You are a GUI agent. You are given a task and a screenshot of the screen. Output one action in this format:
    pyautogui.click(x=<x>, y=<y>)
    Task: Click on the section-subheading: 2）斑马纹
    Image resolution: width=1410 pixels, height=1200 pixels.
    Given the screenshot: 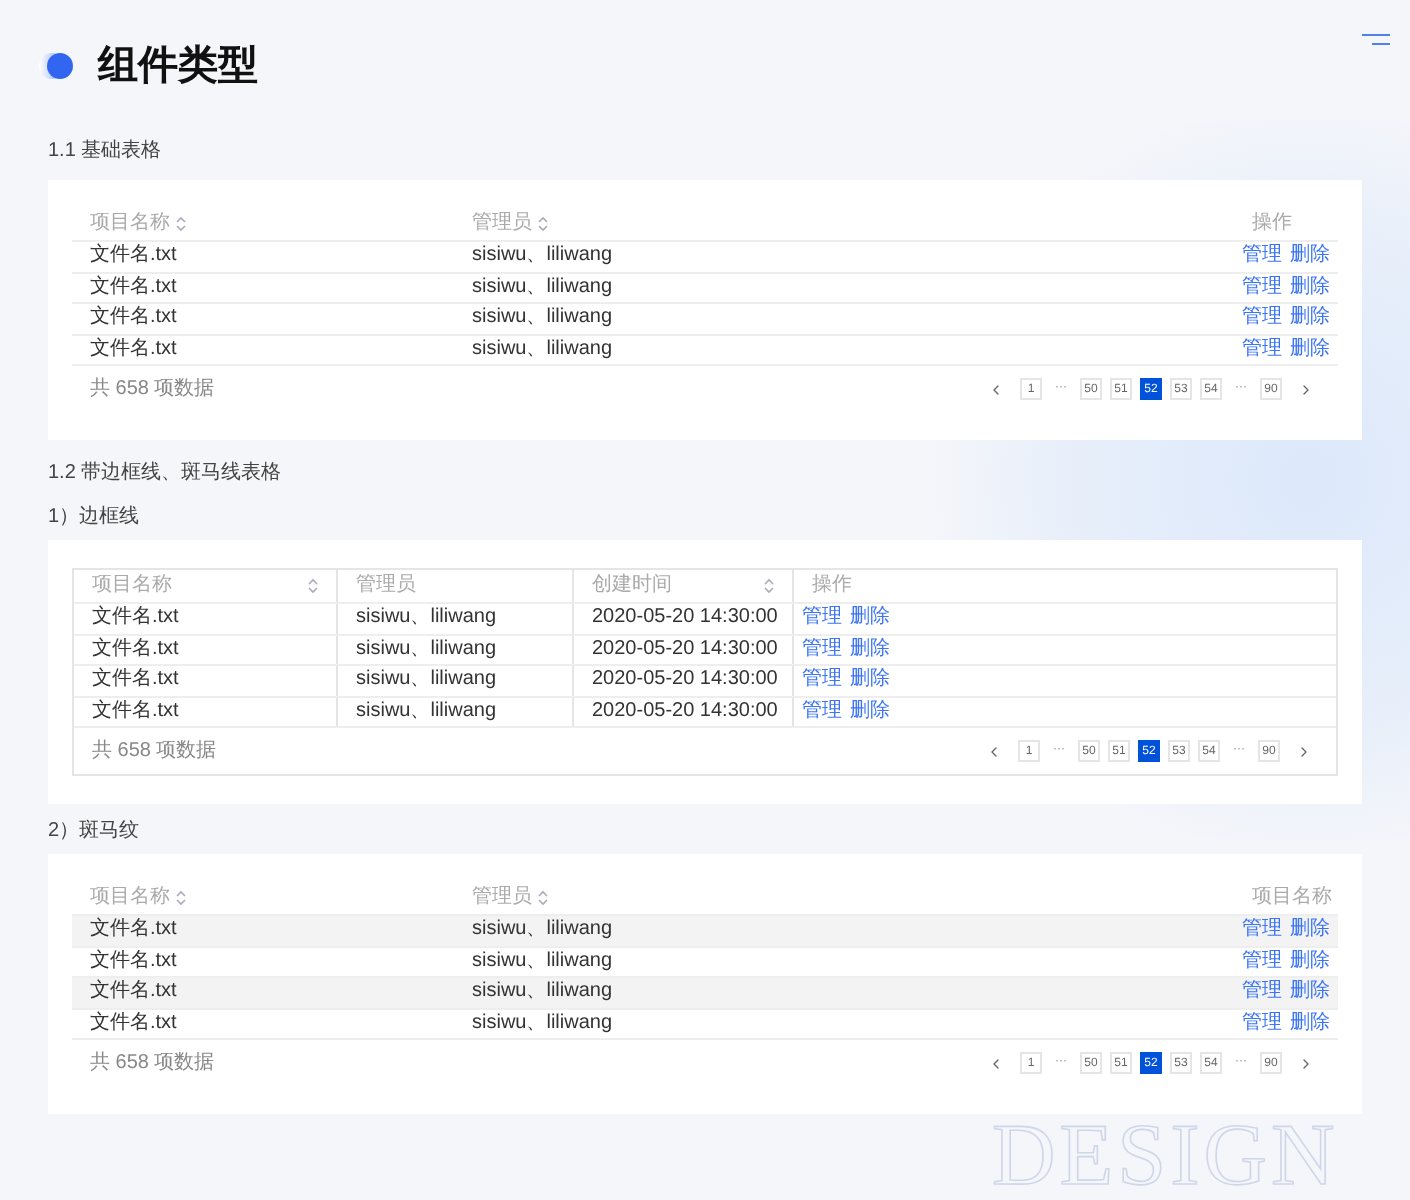 What is the action you would take?
    pyautogui.click(x=94, y=832)
    